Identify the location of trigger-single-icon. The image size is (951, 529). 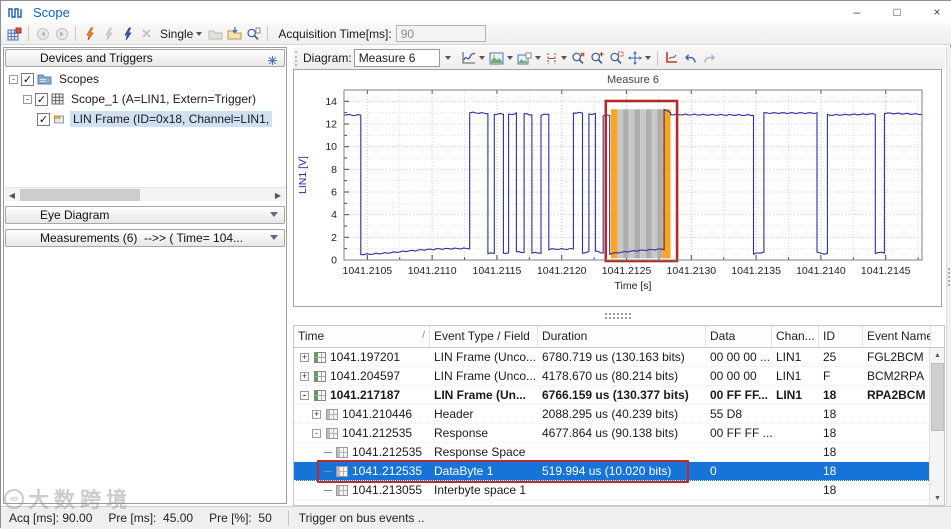
(89, 34).